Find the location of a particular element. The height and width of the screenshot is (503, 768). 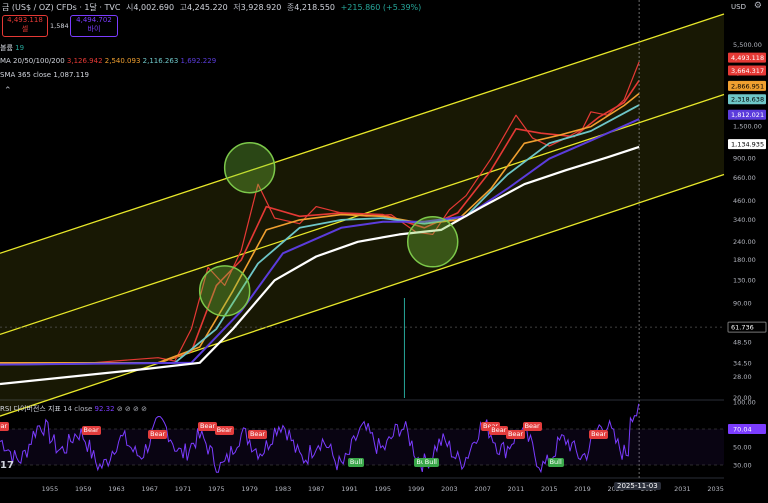

sell-label: 셀 is located at coordinates (25, 29).